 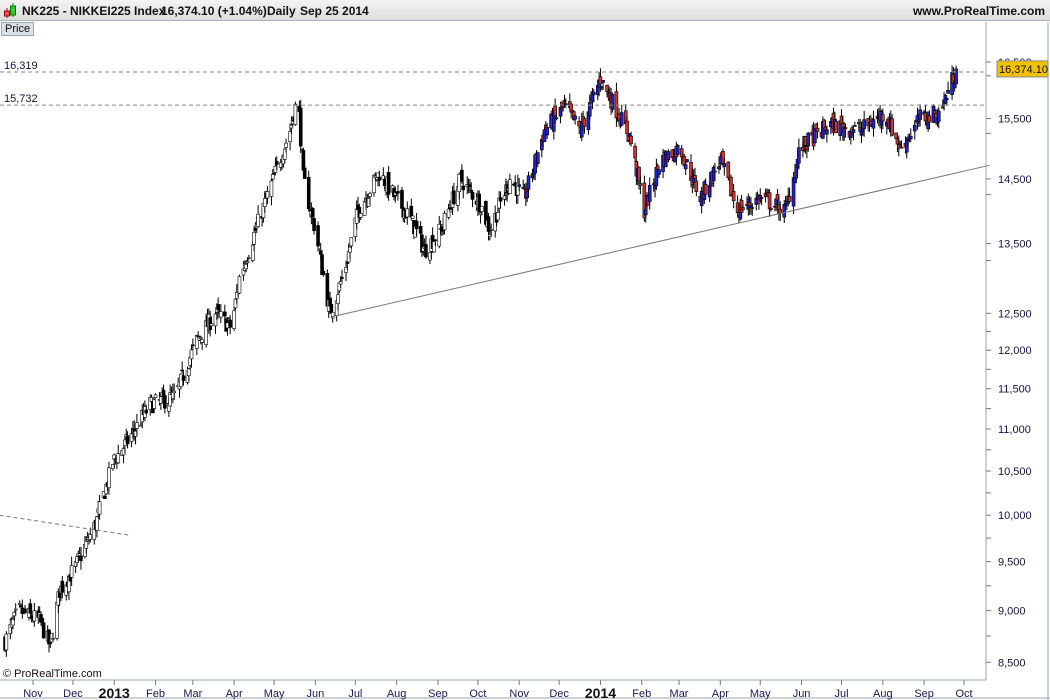 What do you see at coordinates (438, 694) in the screenshot?
I see `x-tick-label: Sep` at bounding box center [438, 694].